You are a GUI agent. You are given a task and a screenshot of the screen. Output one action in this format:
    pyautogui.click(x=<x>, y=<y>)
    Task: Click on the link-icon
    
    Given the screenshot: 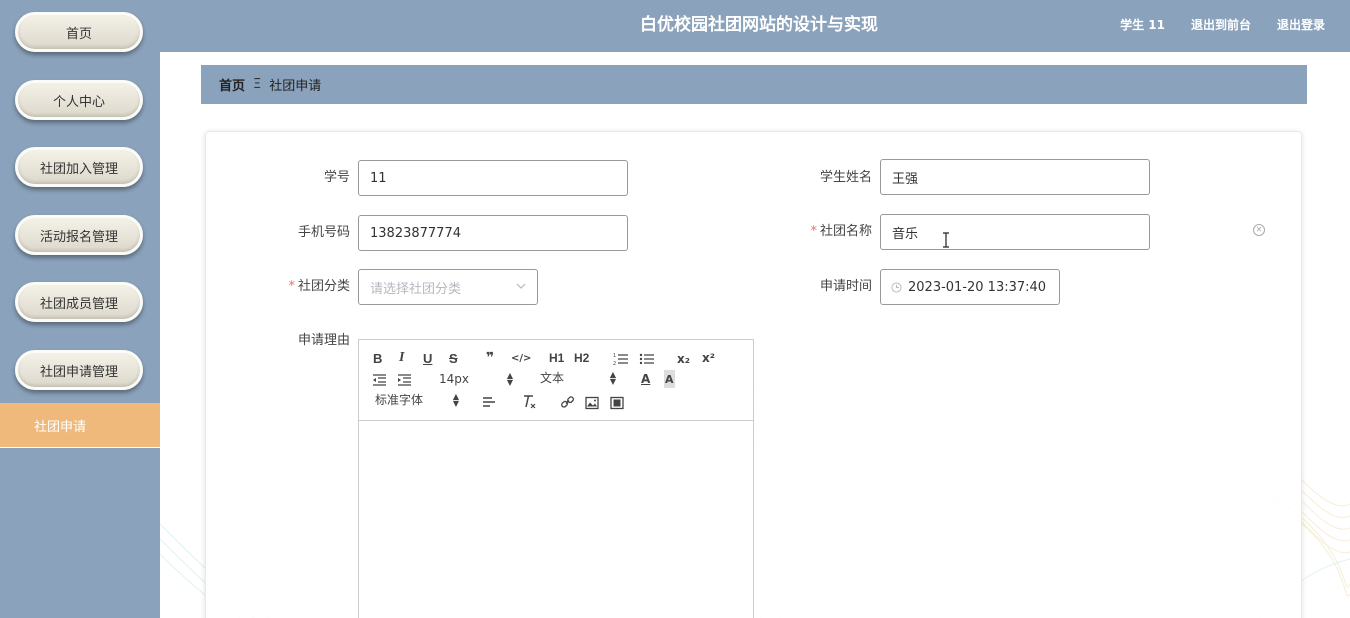 What is the action you would take?
    pyautogui.click(x=567, y=402)
    